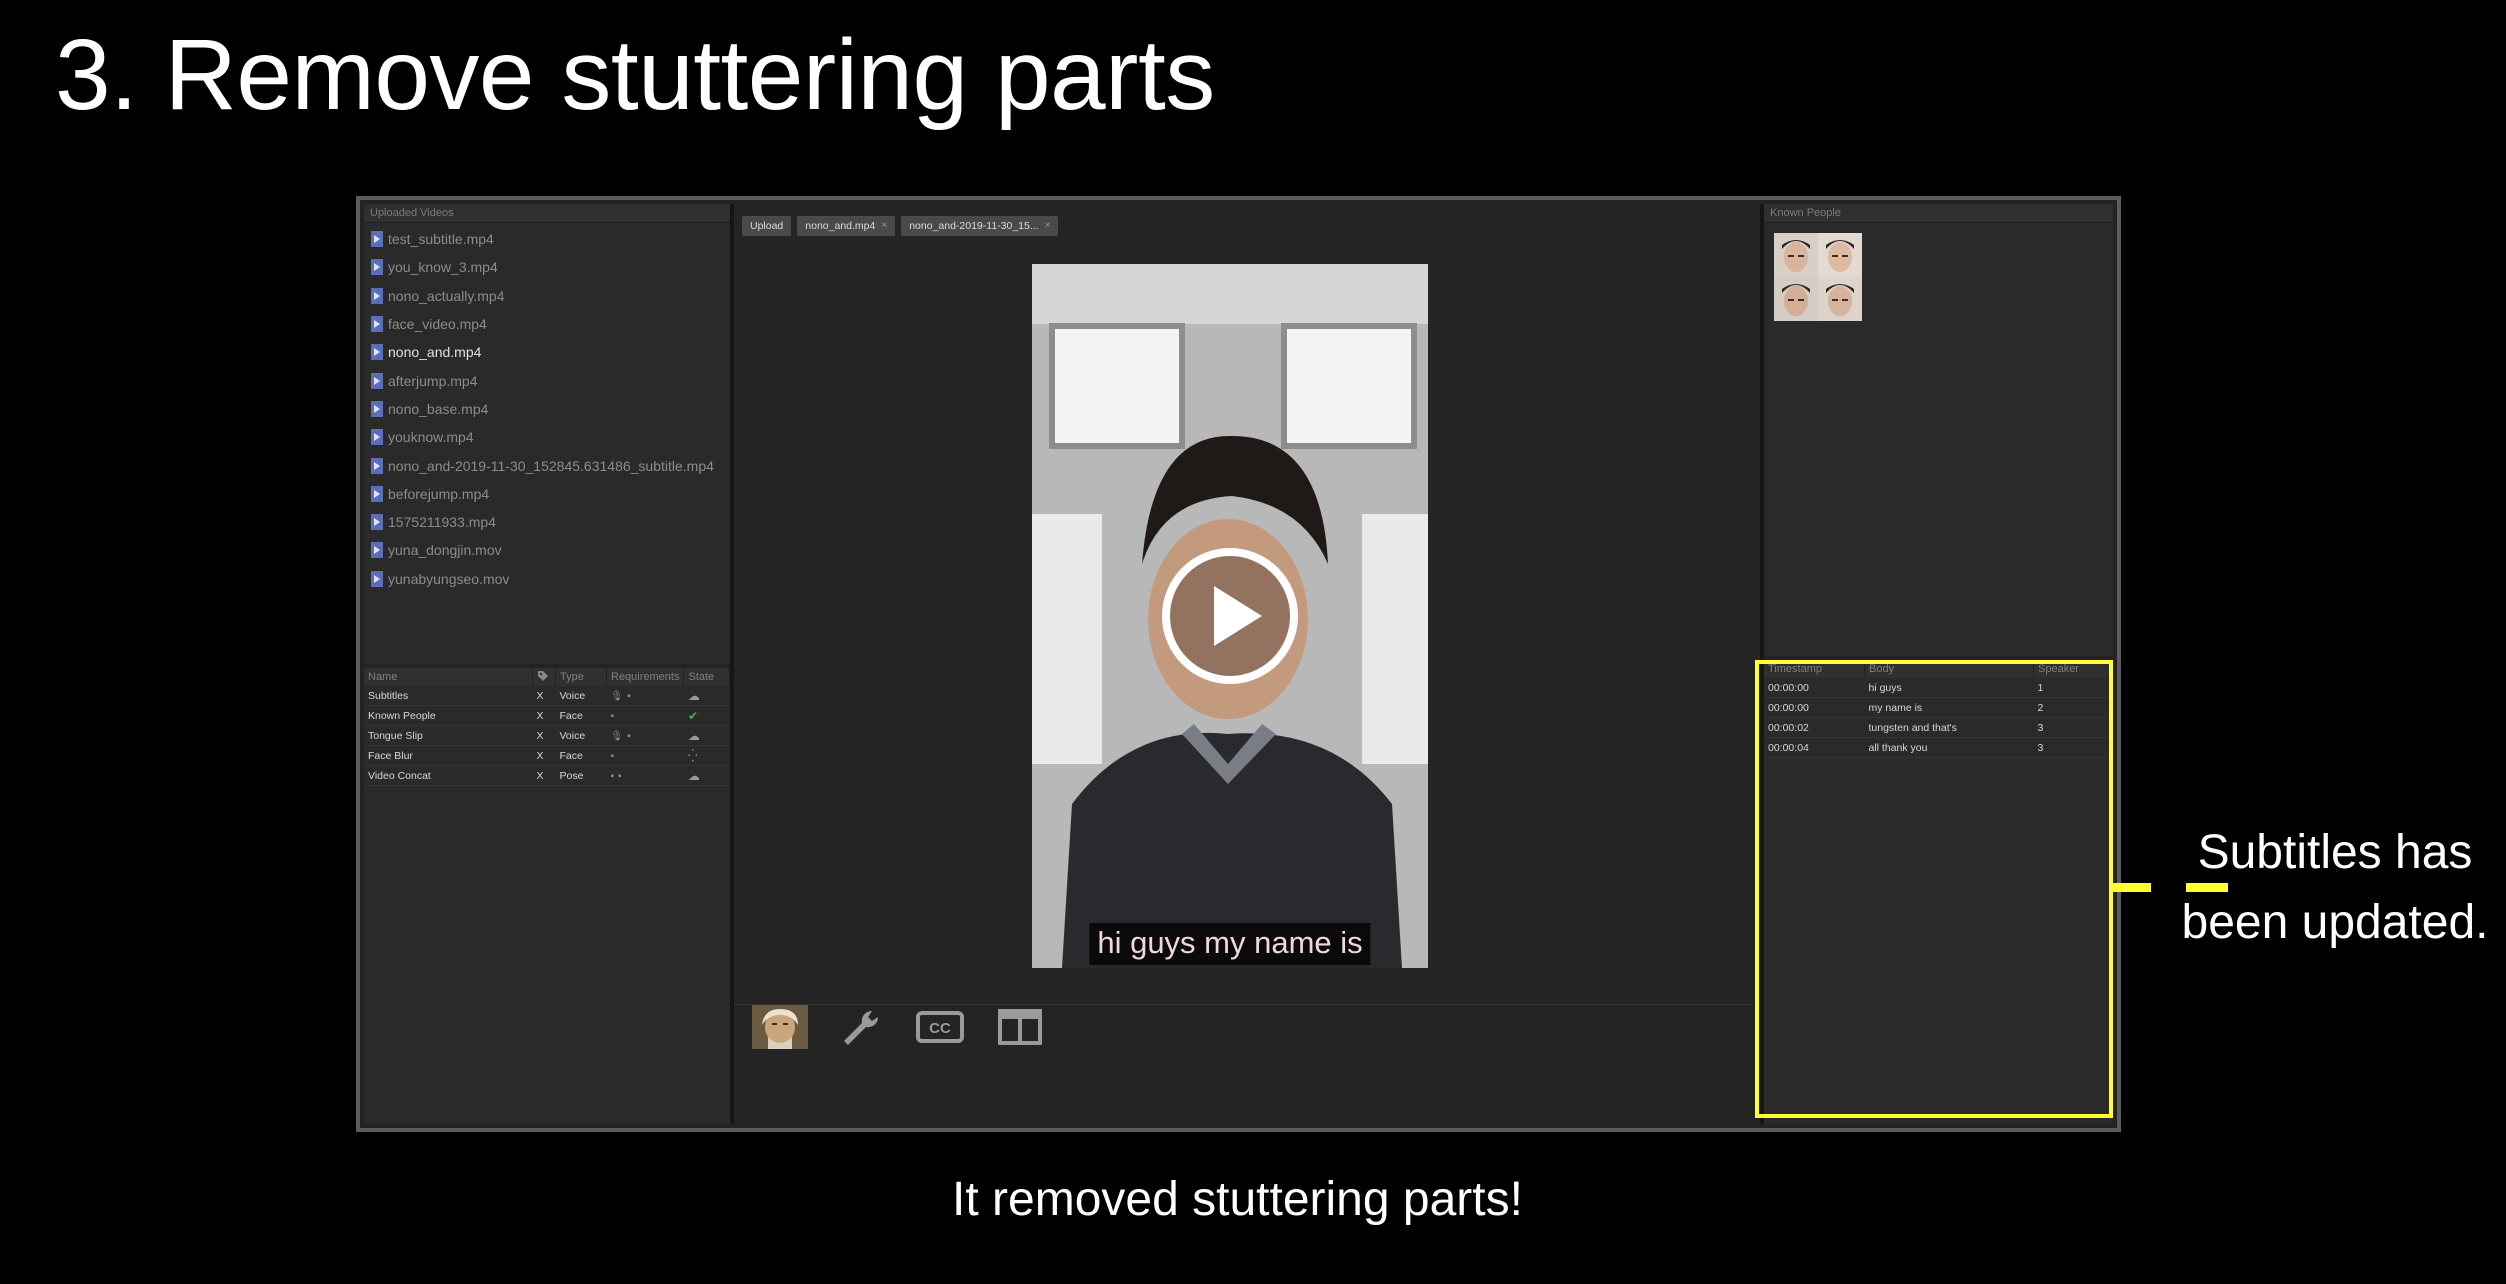 The width and height of the screenshot is (2506, 1284). I want to click on closed-captions-icon: CC, so click(940, 1027).